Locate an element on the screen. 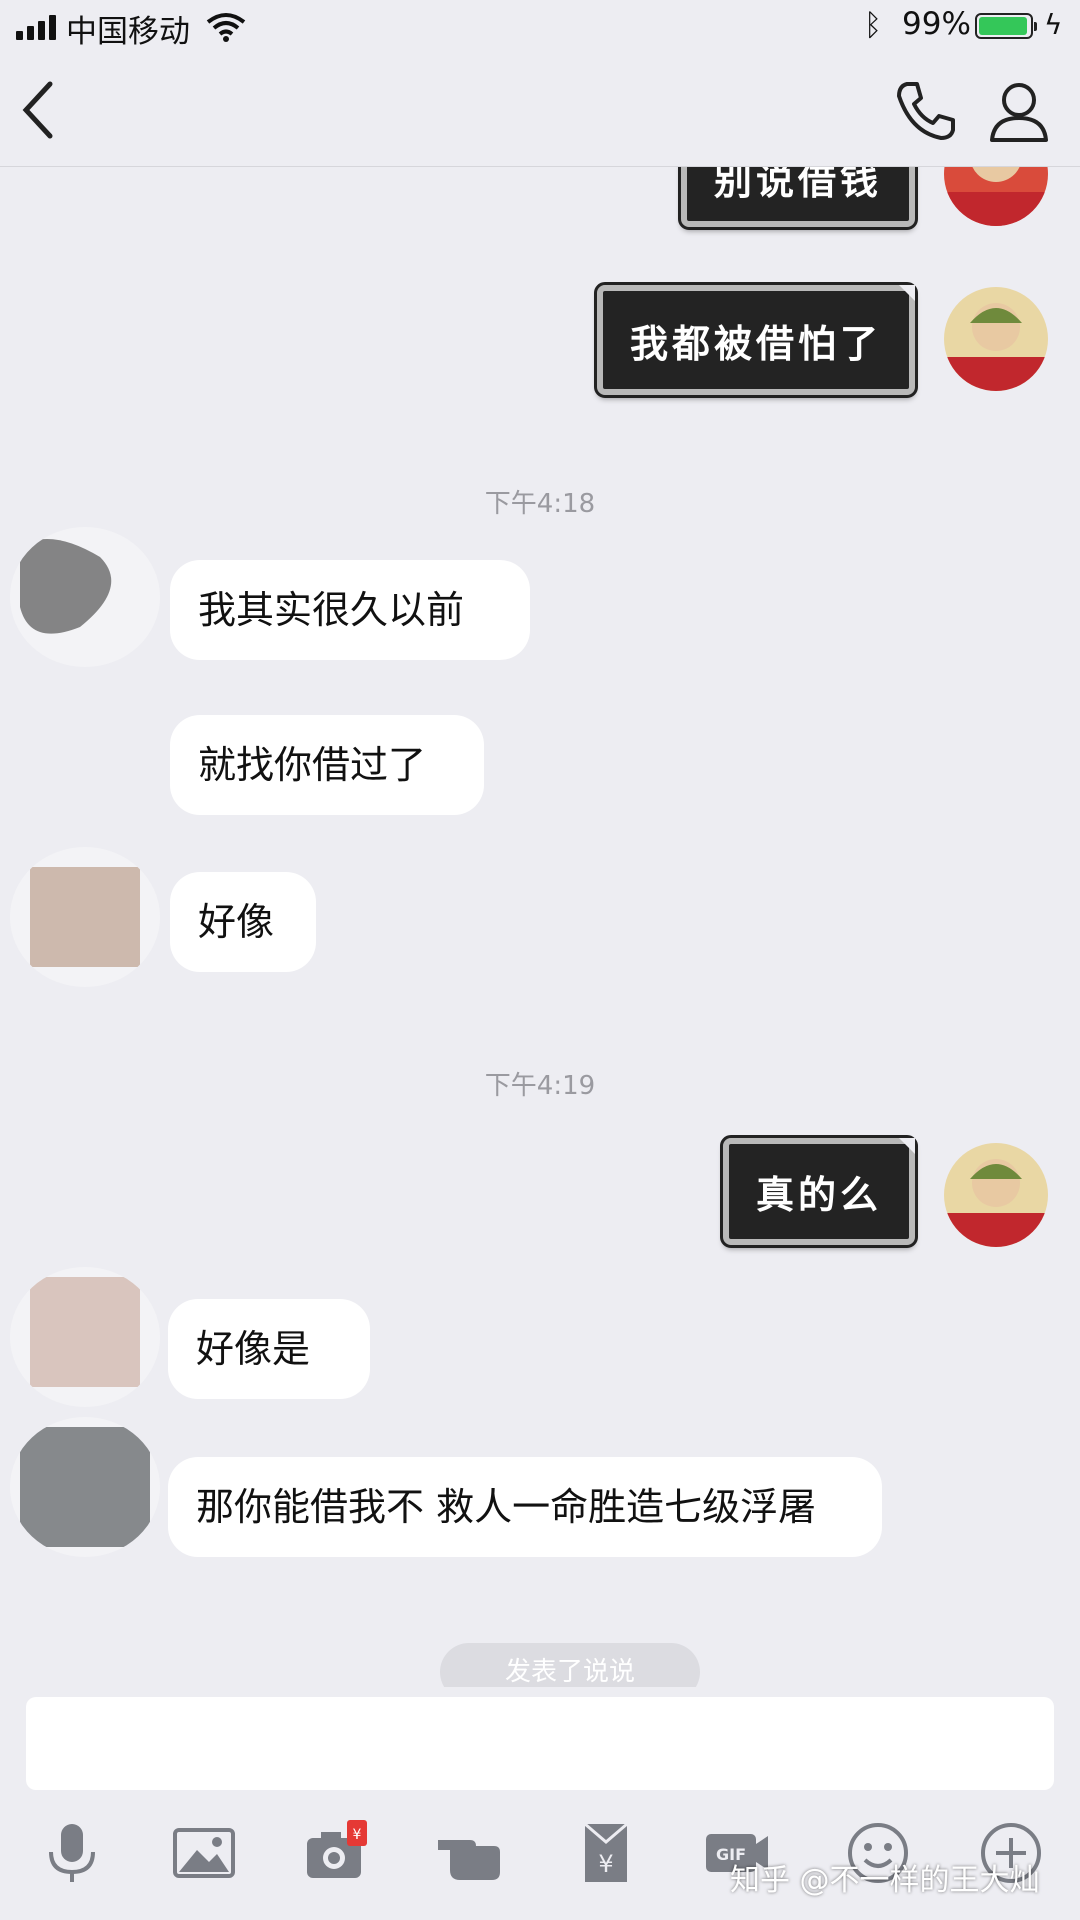 This screenshot has height=1920, width=1080. battery-percent: 99% is located at coordinates (936, 24).